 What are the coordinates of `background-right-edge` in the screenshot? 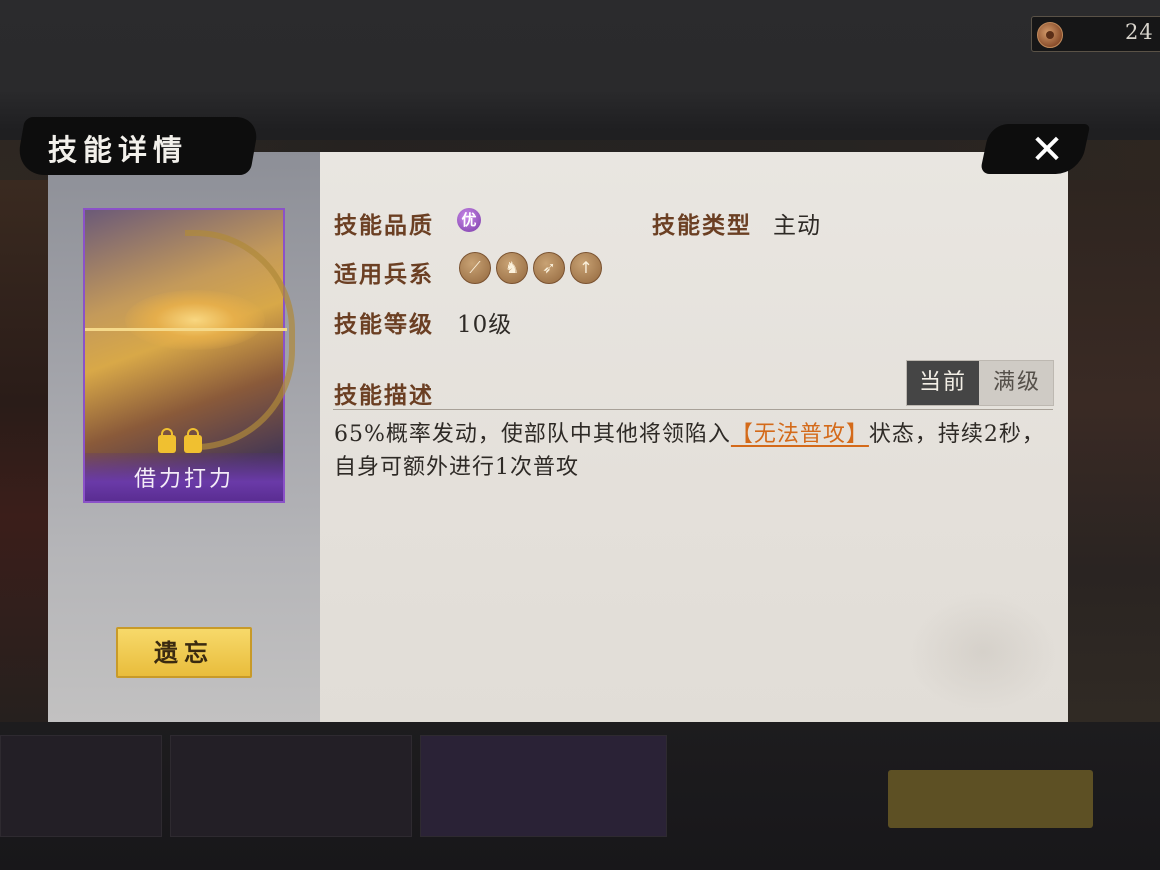 It's located at (1114, 460).